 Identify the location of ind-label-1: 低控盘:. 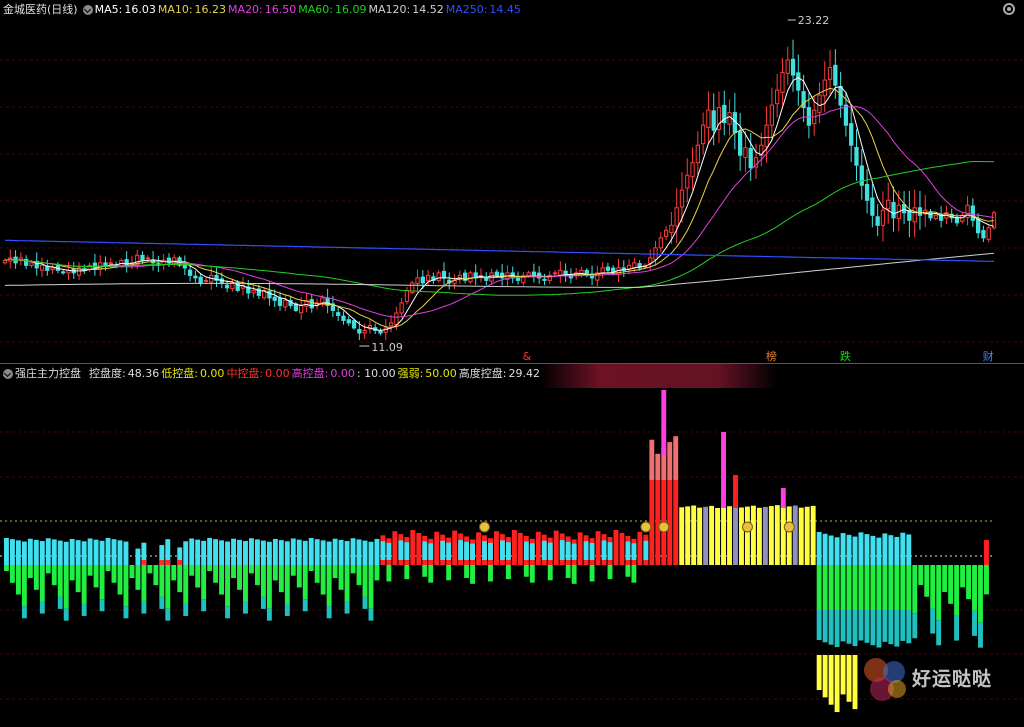
(179, 373).